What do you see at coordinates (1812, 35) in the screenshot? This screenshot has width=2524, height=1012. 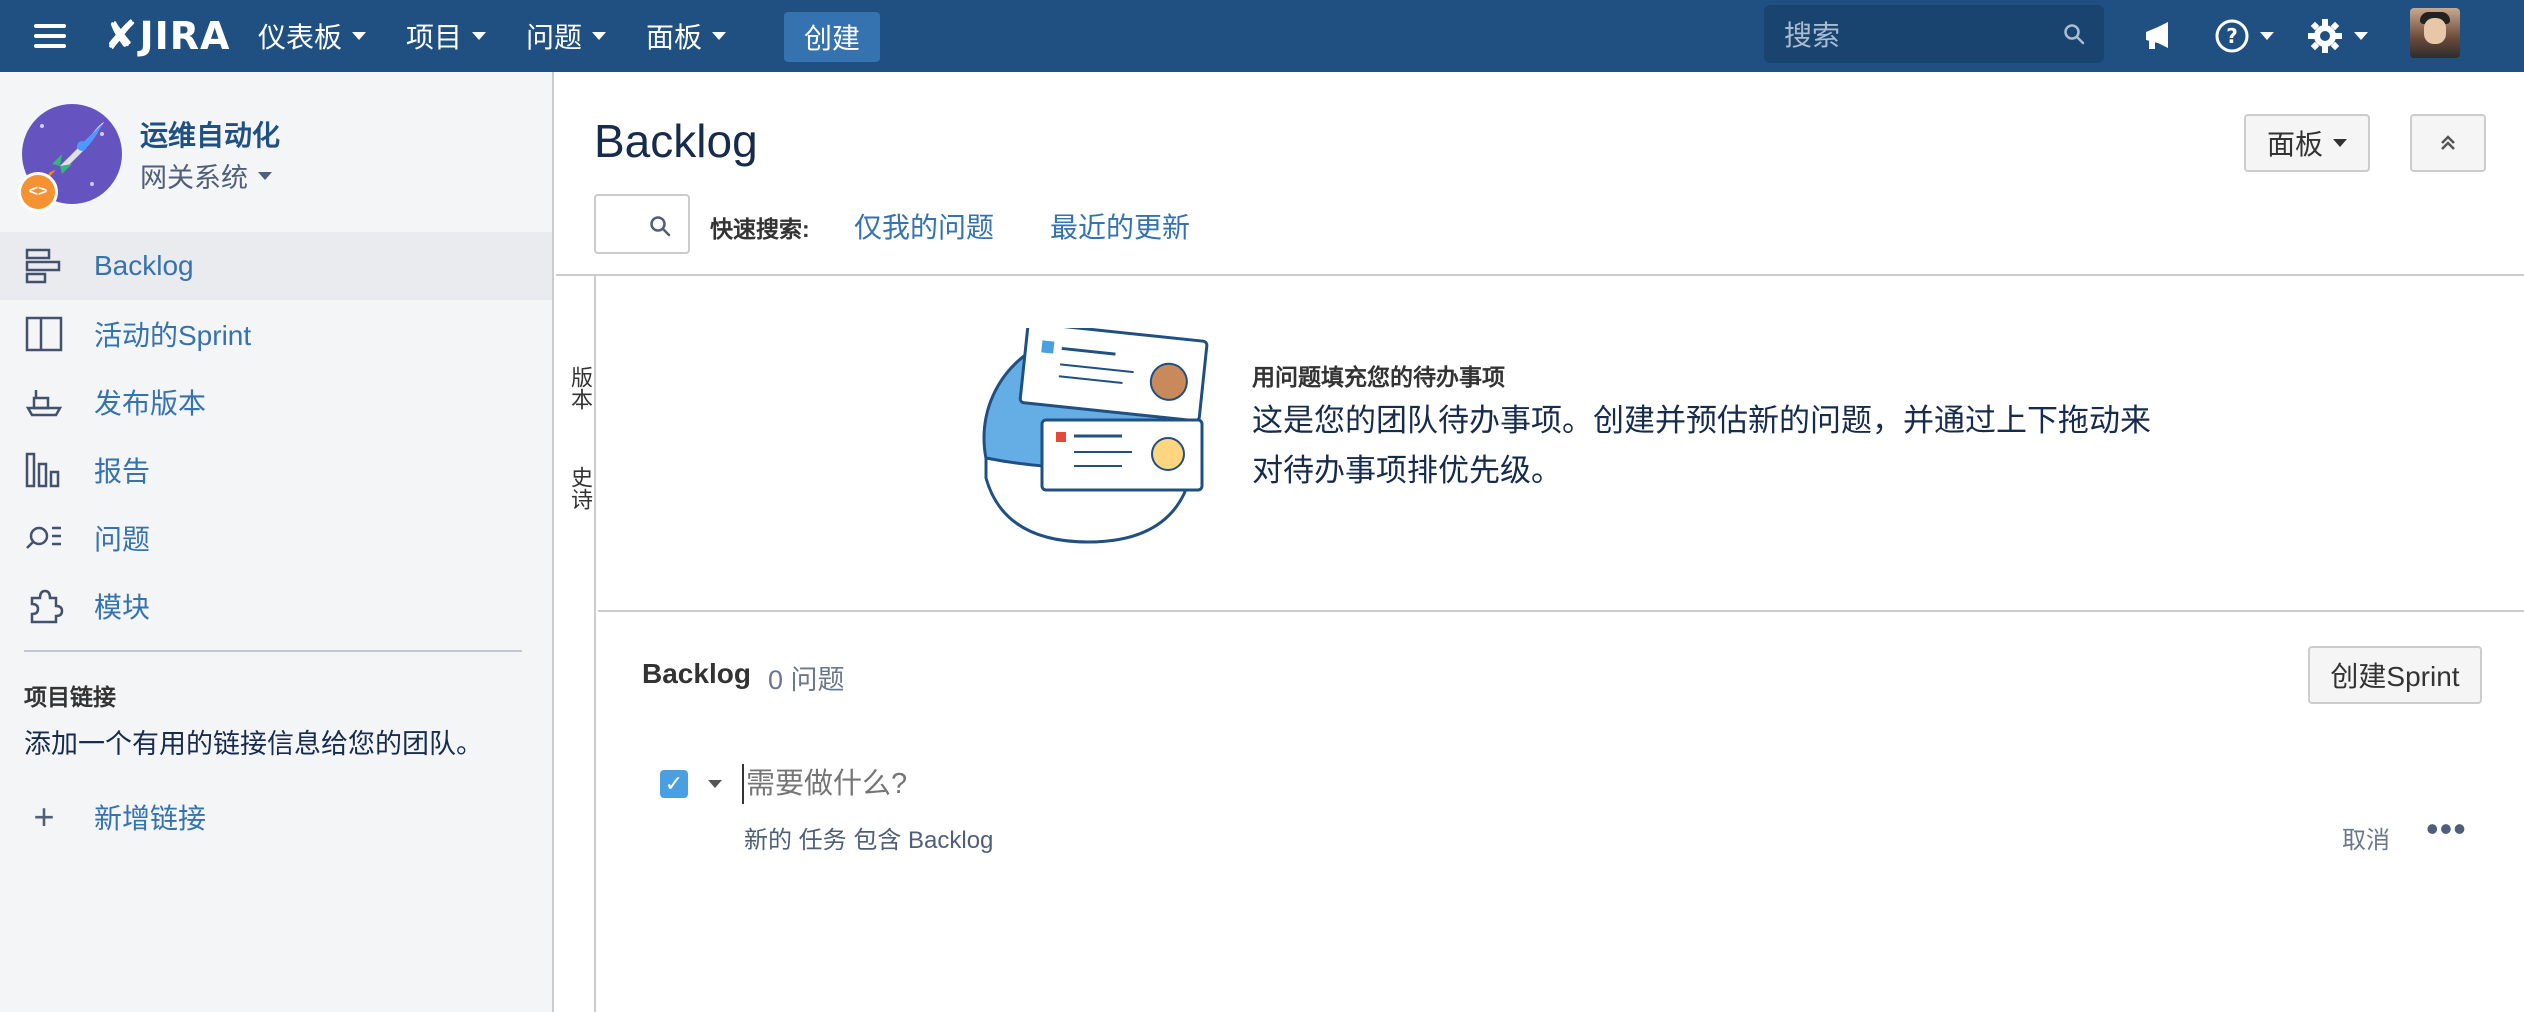 I see `search-placeholder: 搜索` at bounding box center [1812, 35].